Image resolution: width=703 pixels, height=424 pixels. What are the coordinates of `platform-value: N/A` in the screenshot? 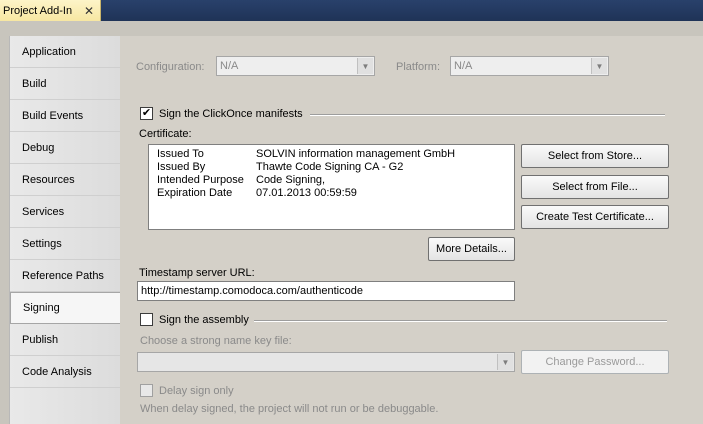 It's located at (463, 66).